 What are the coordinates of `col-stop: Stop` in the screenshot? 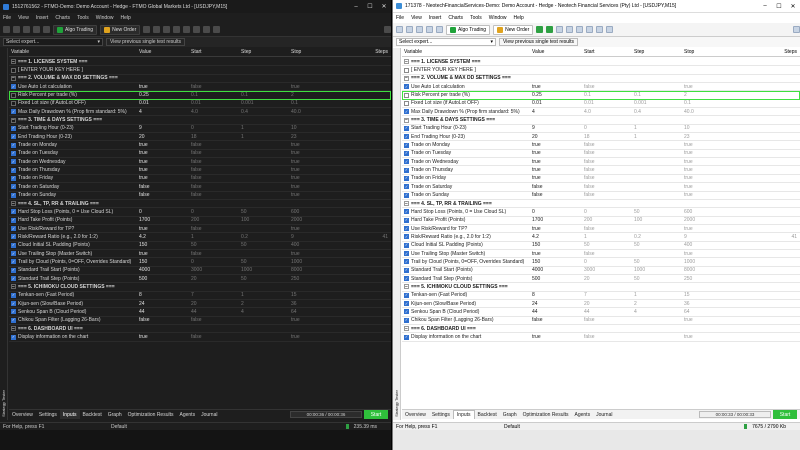 It's located at (732, 52).